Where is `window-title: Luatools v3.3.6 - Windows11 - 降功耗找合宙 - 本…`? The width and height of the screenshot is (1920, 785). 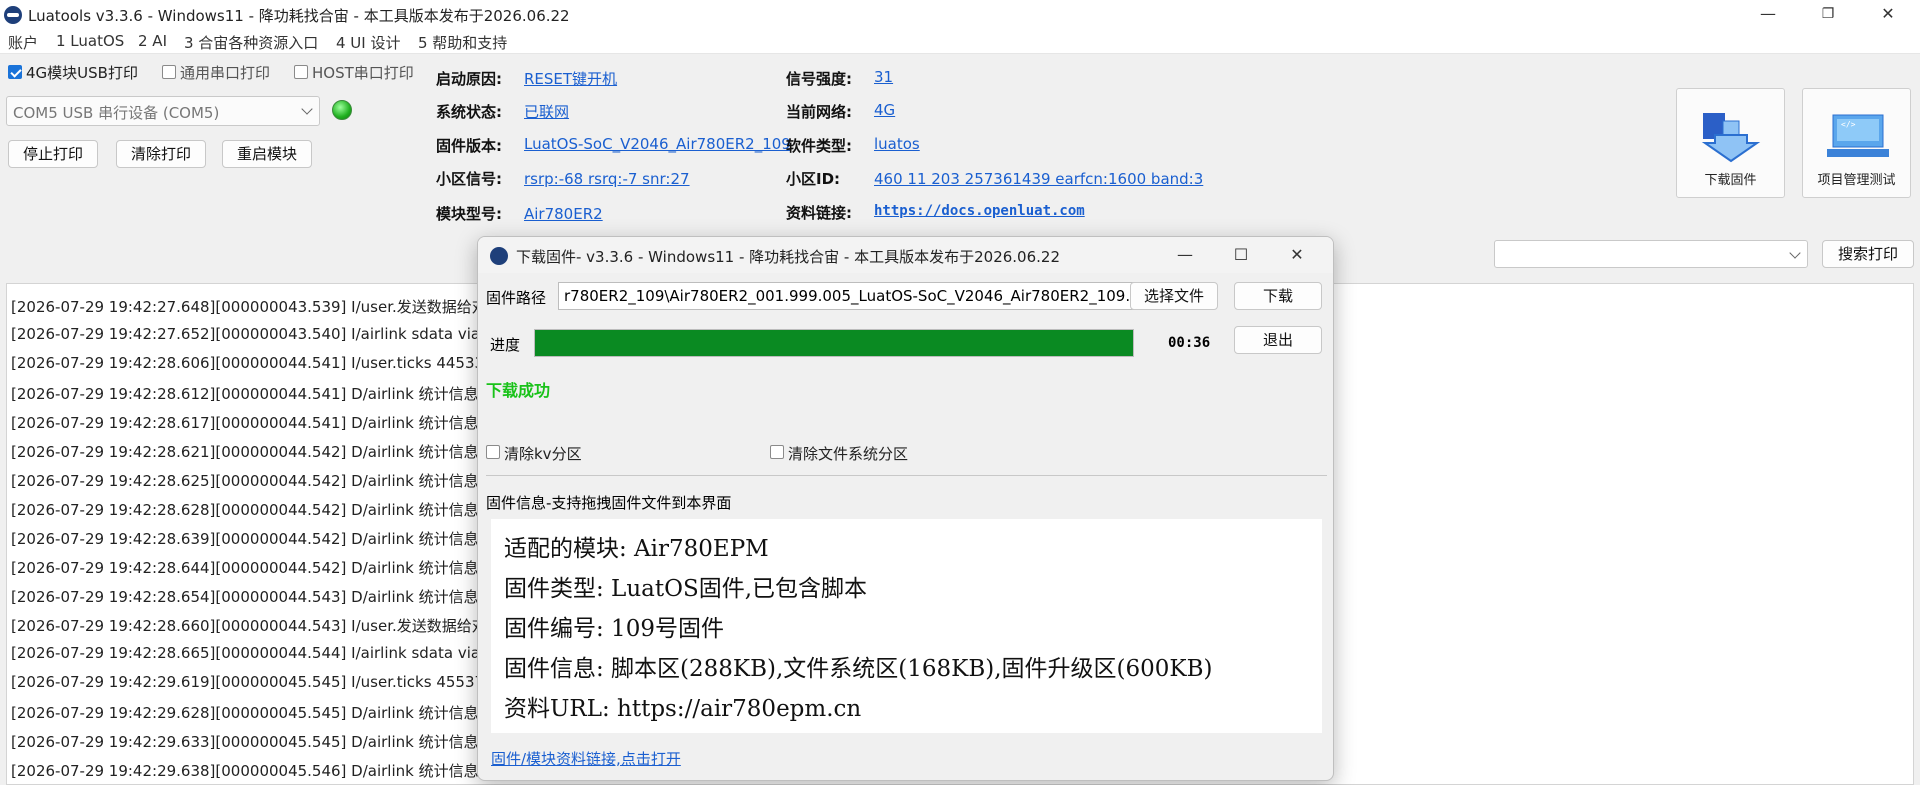
window-title: Luatools v3.3.6 - Windows11 - 降功耗找合宙 - 本… is located at coordinates (299, 16).